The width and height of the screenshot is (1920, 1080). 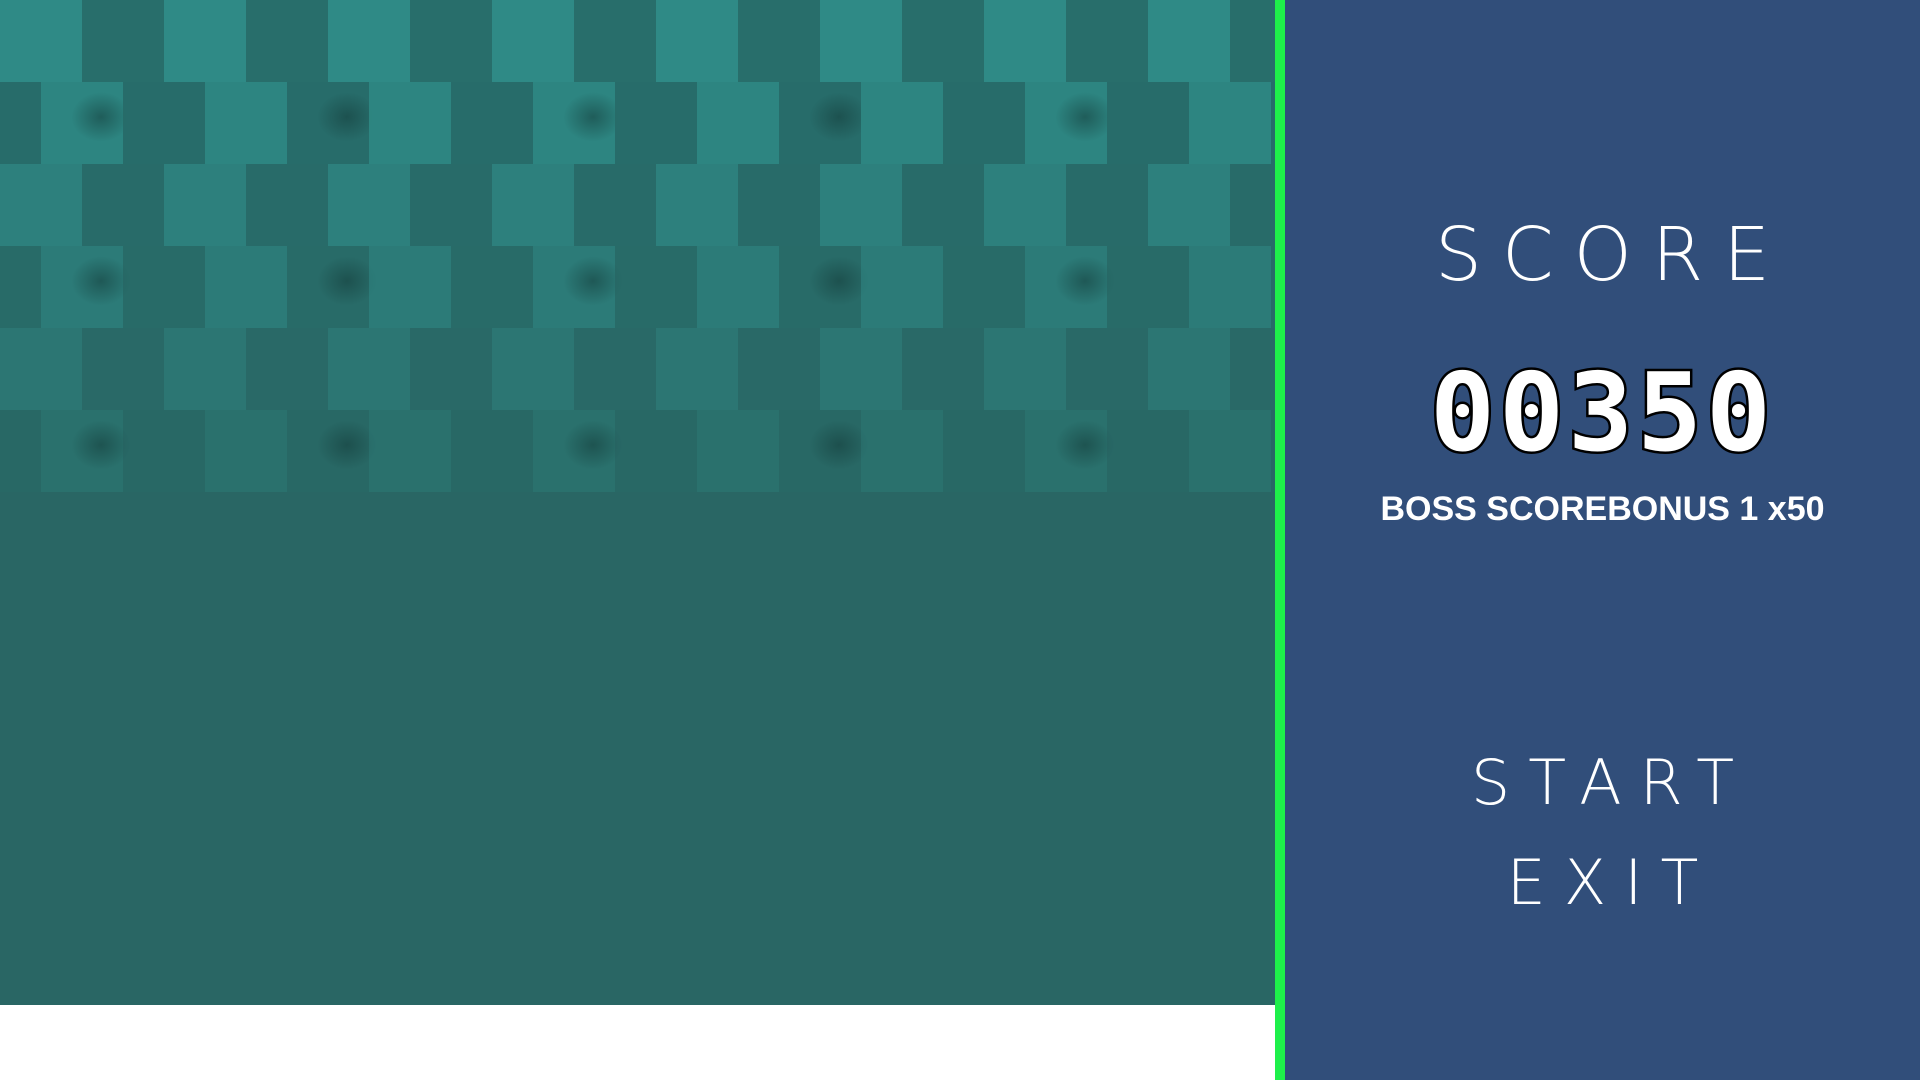 I want to click on exit-button: EXIT, so click(x=1602, y=883).